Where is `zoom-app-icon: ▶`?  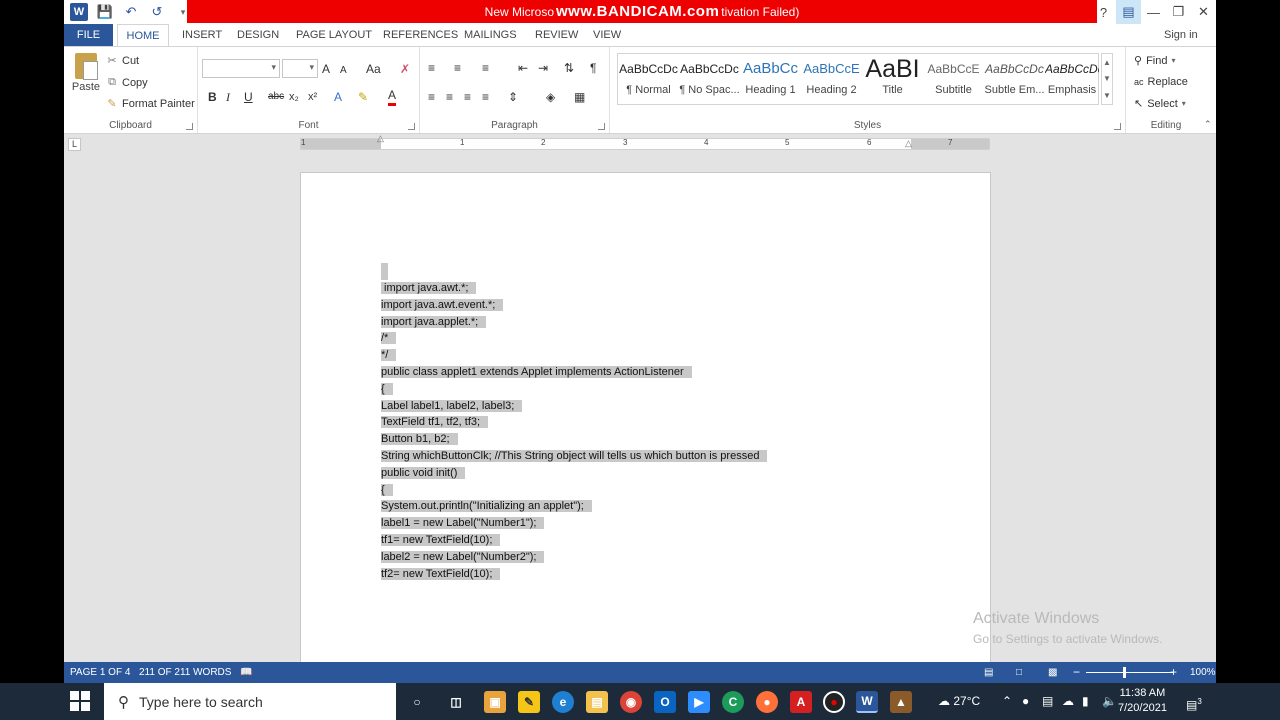 zoom-app-icon: ▶ is located at coordinates (699, 702).